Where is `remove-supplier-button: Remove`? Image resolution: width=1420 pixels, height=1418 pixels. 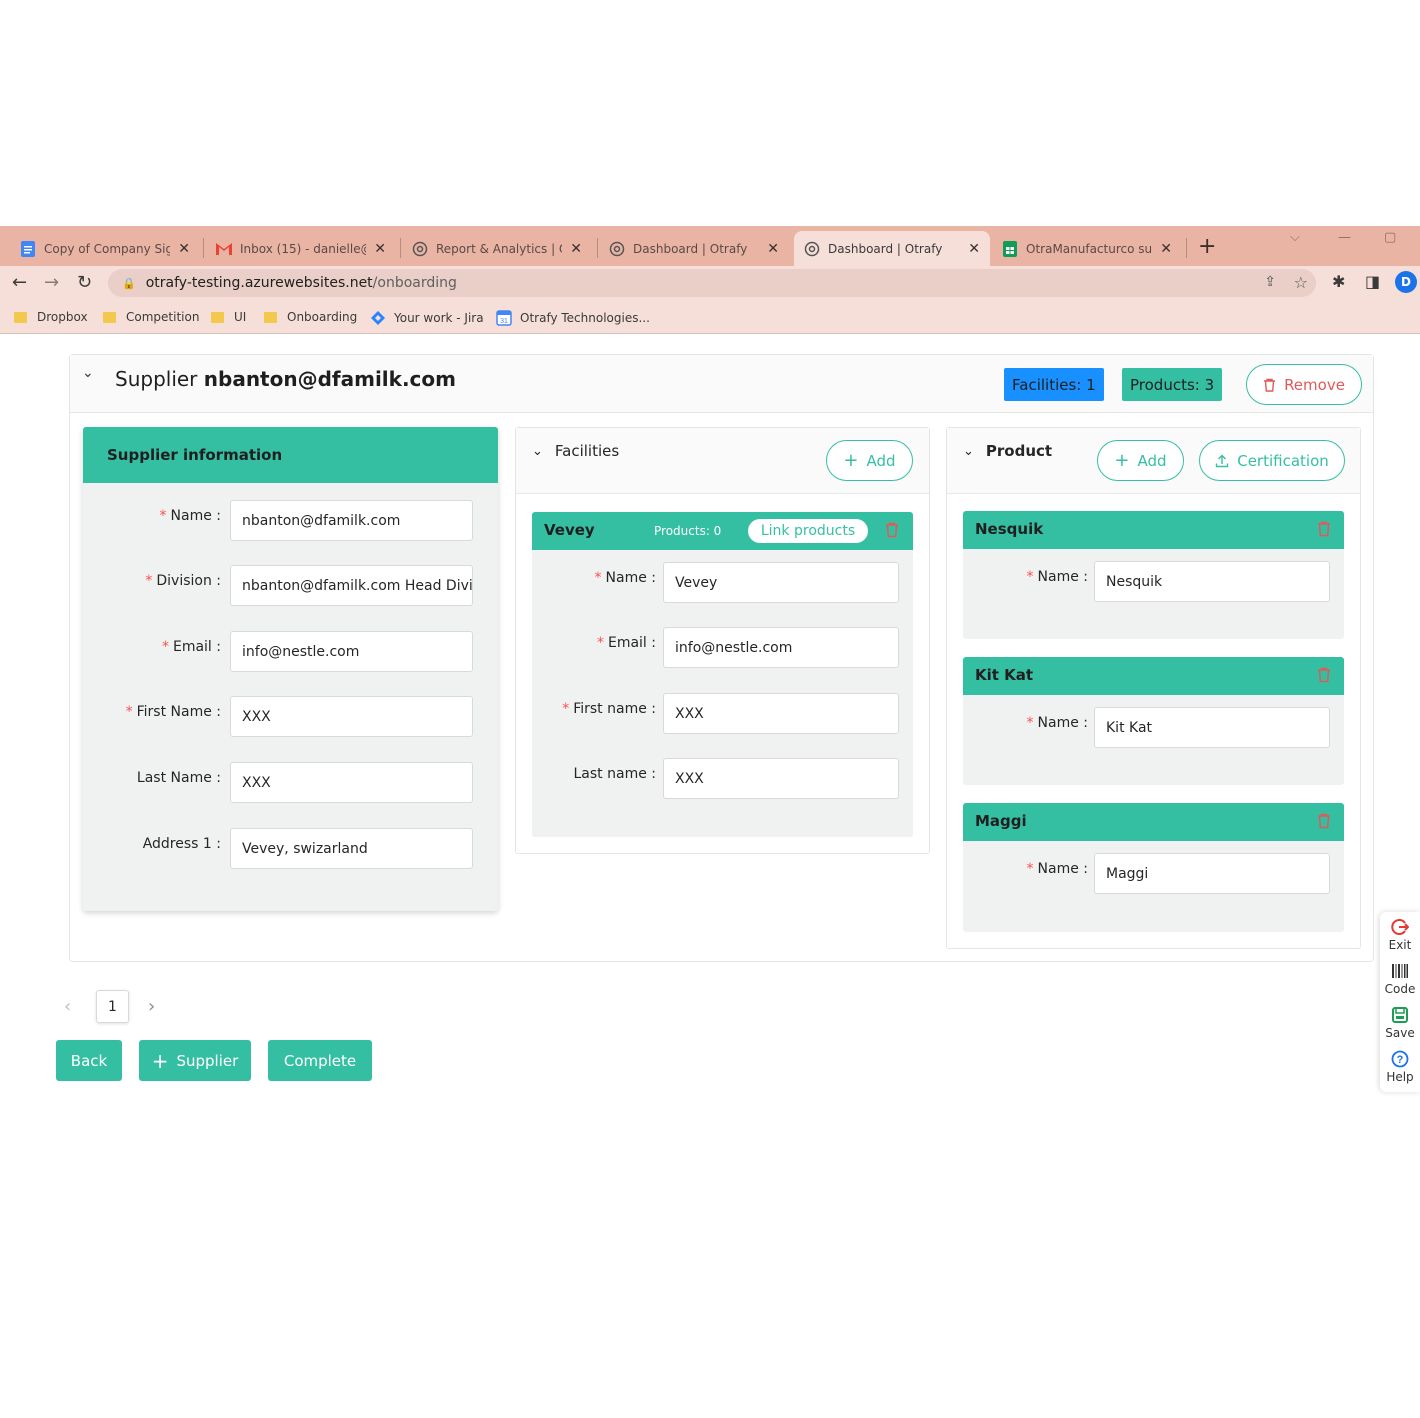
remove-supplier-button: Remove is located at coordinates (1304, 384).